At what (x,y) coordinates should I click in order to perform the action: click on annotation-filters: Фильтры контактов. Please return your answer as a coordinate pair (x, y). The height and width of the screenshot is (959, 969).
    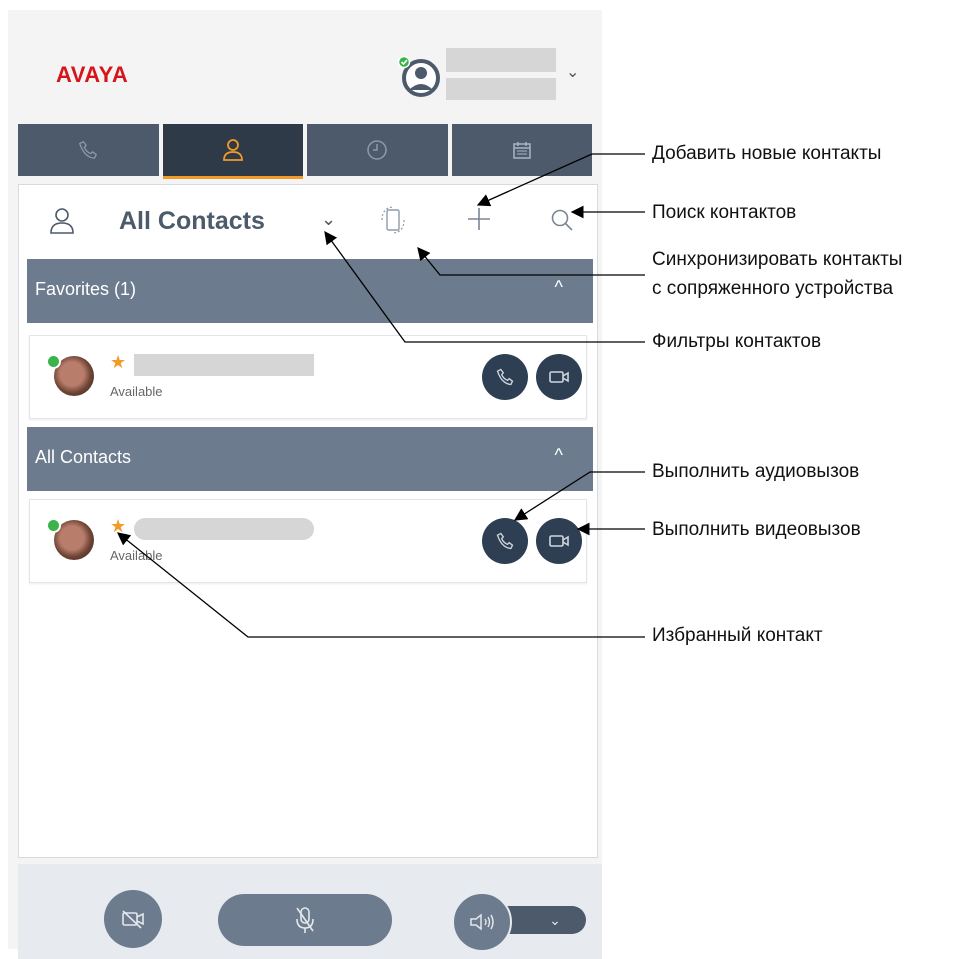
    Looking at the image, I should click on (737, 341).